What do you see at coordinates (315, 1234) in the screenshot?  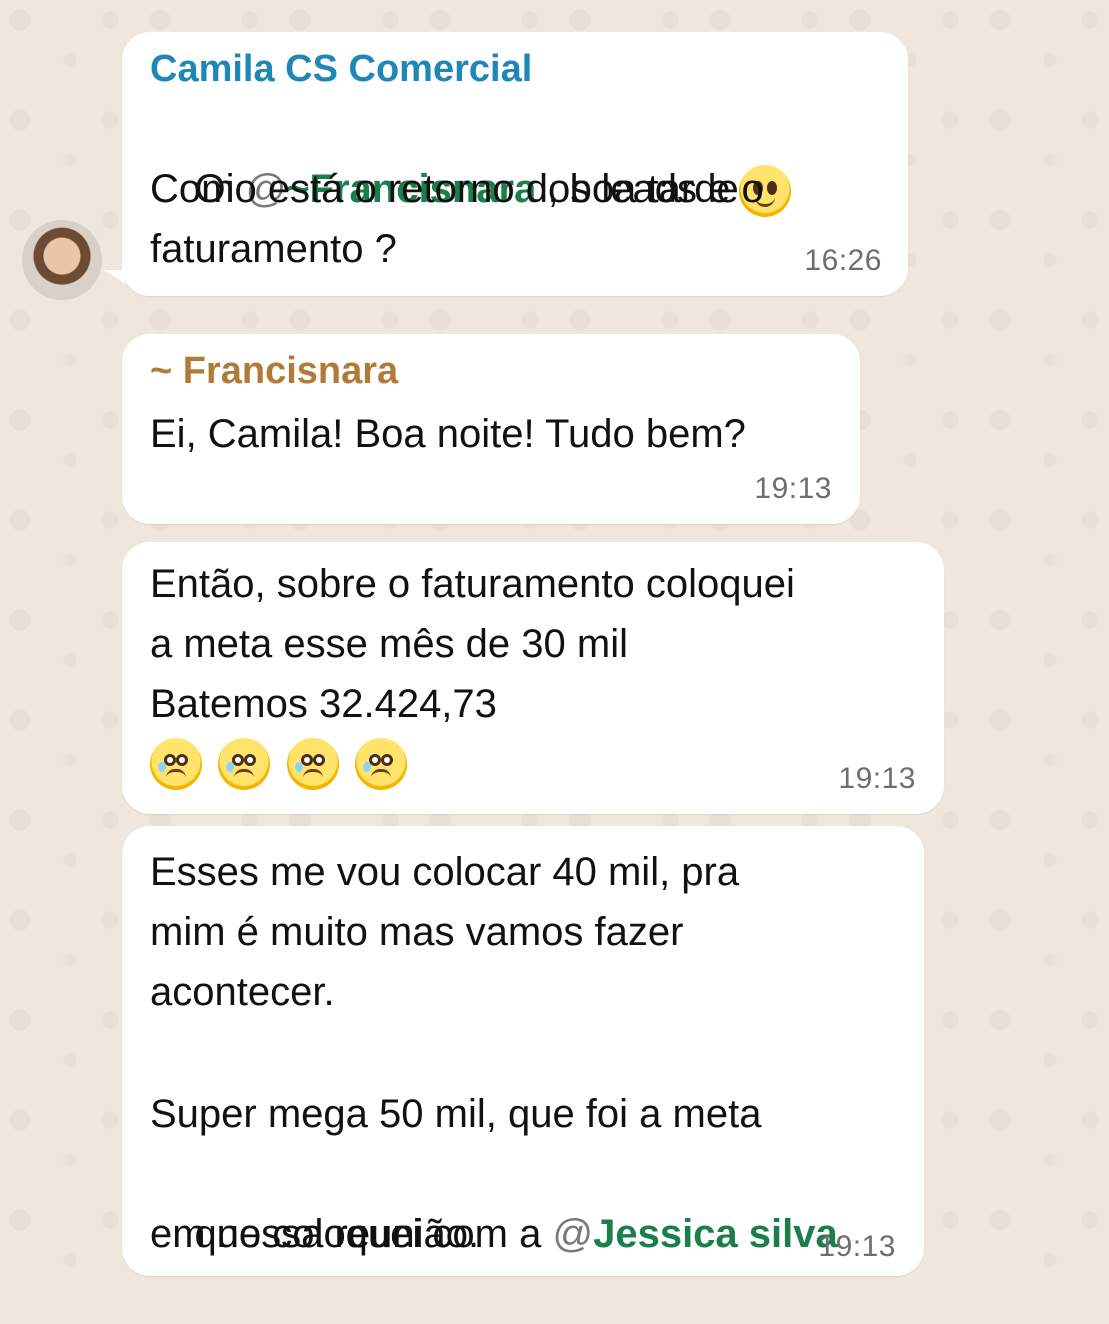 I see `message-line: em nossa reunião.` at bounding box center [315, 1234].